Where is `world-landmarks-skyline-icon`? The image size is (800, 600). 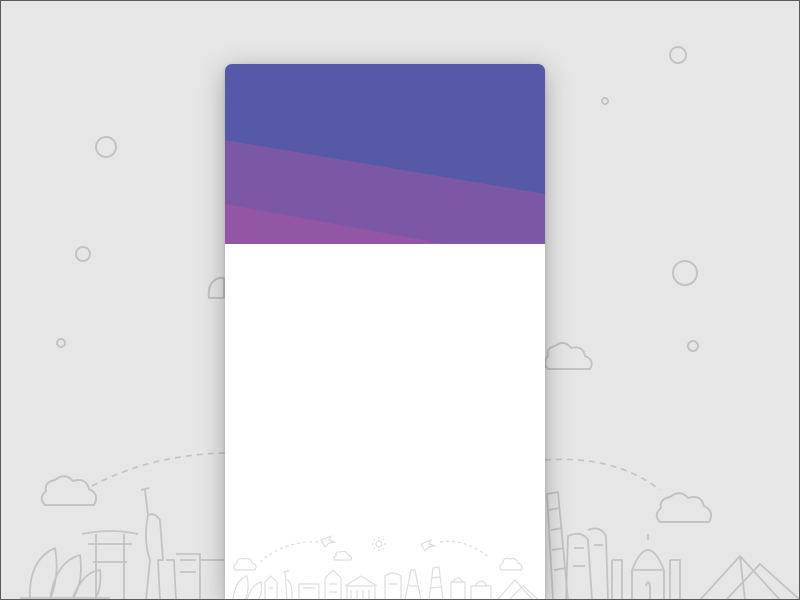 world-landmarks-skyline-icon is located at coordinates (385, 567).